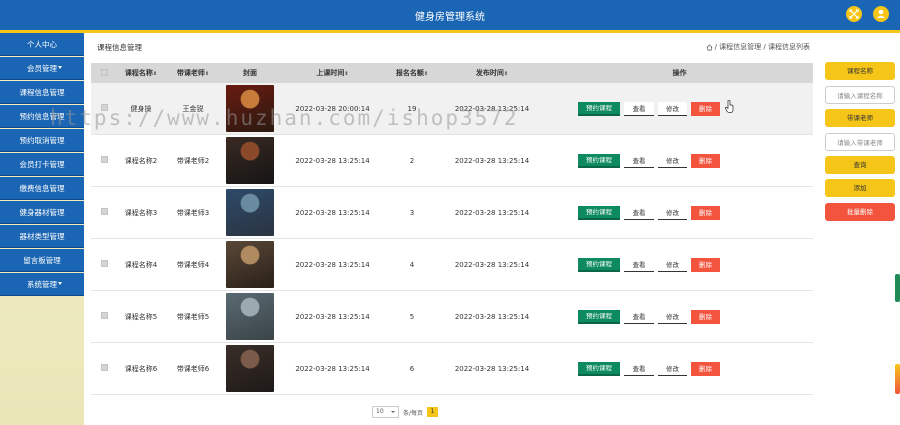  What do you see at coordinates (207, 74) in the screenshot?
I see `sort-icon: ⇕` at bounding box center [207, 74].